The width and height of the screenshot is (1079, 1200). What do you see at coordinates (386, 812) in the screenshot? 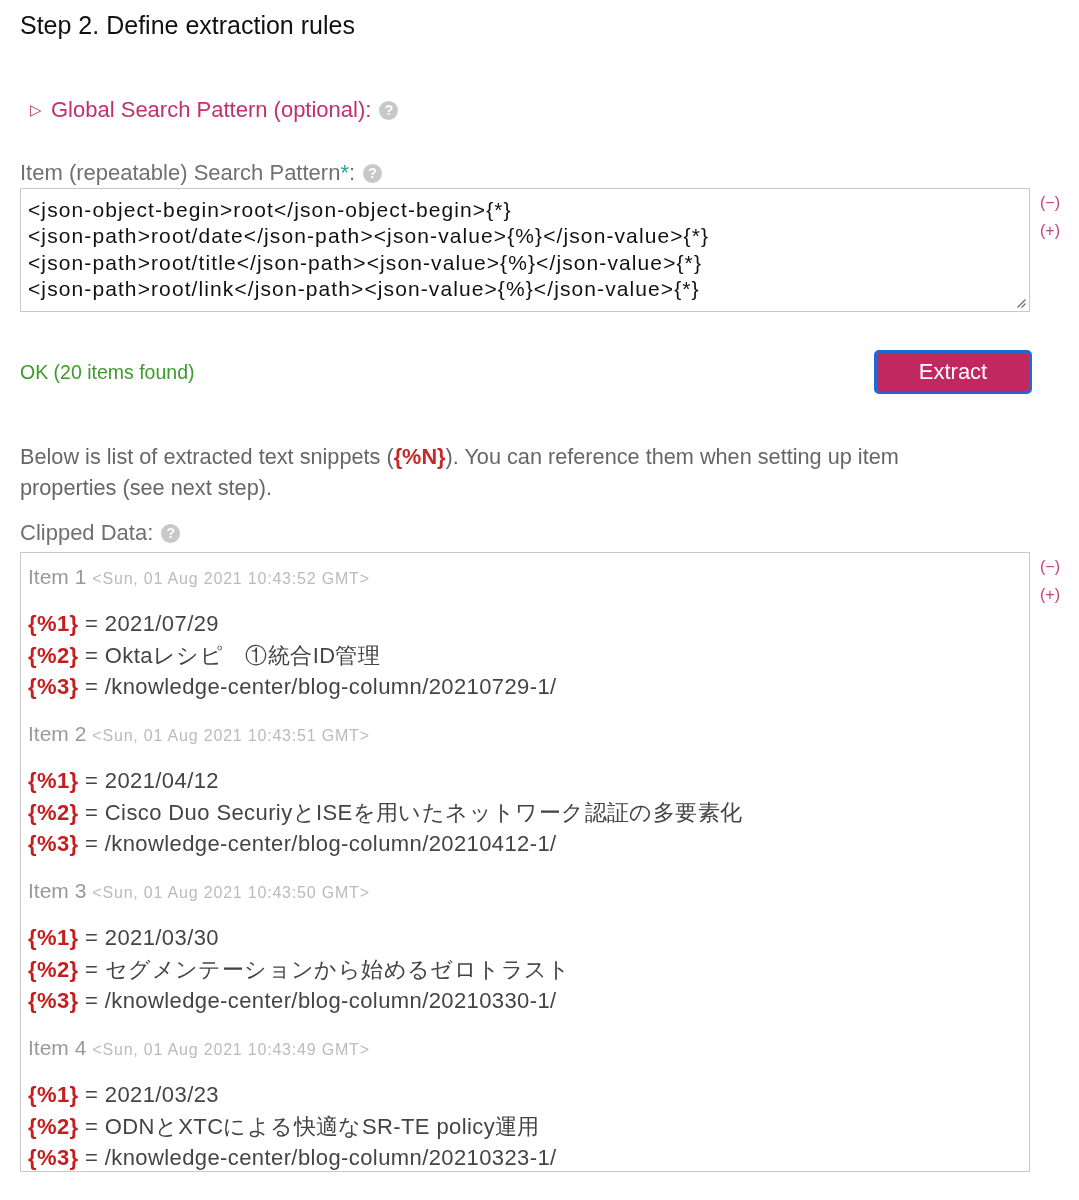
I see `field-line: {%2} = Cisco Duo SecuriyとISEを用いたネットワーク認証の多要素化` at bounding box center [386, 812].